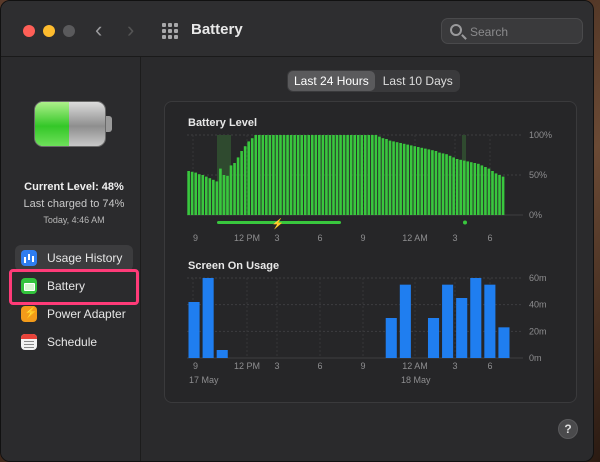 The height and width of the screenshot is (462, 600). Describe the element at coordinates (74, 204) in the screenshot. I see `last-charged-text: Last charged to 74%` at that location.